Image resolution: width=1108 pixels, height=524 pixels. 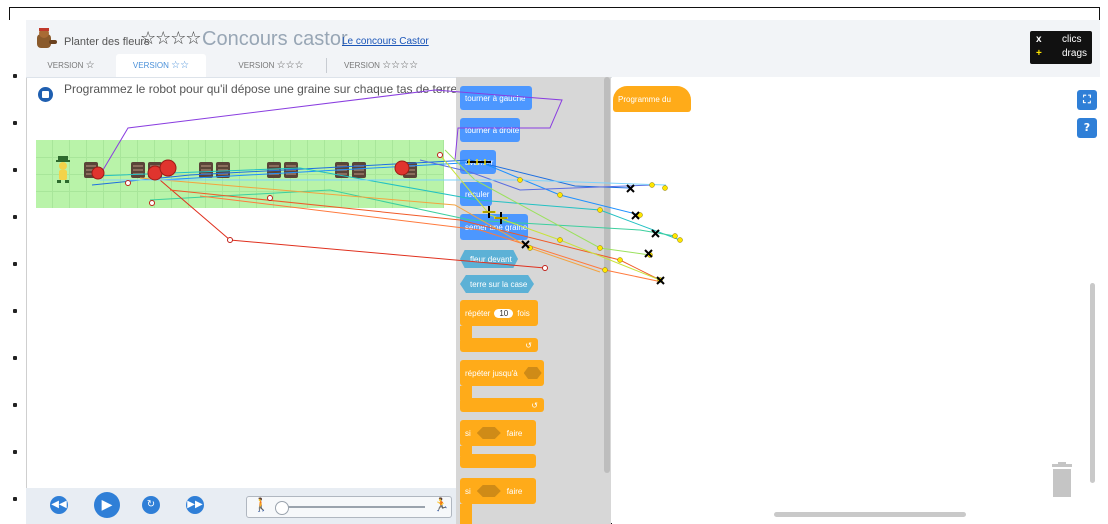 I want to click on tab-version-2: VERSION ☆☆, so click(x=161, y=65).